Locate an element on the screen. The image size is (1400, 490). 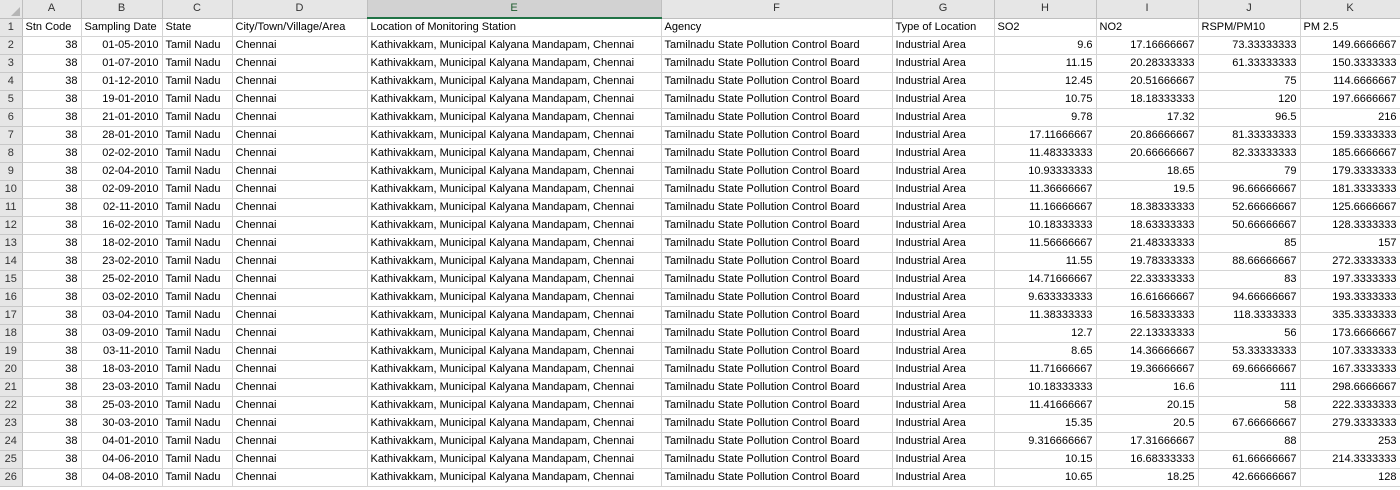
cell-so2-header: SO2 is located at coordinates (1045, 27).